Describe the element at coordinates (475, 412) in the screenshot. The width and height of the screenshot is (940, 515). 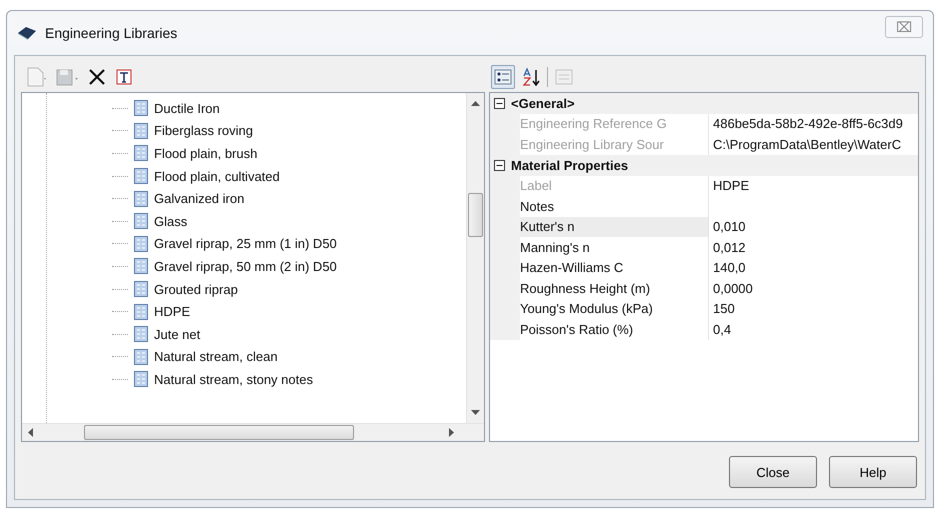
I see `scroll-down-arrow-icon` at that location.